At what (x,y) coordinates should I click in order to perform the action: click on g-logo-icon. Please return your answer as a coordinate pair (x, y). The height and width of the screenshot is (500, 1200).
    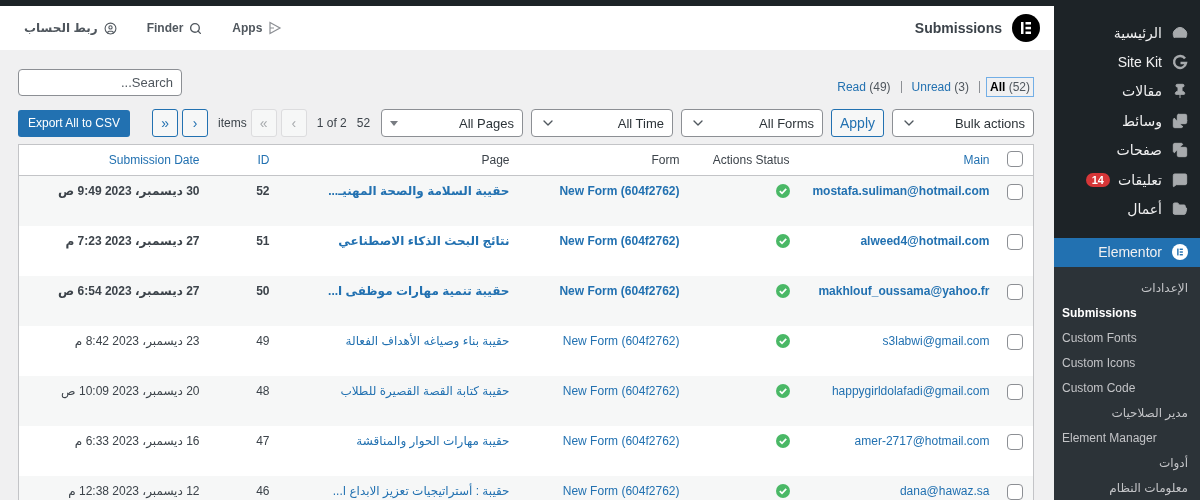
    Looking at the image, I should click on (1180, 62).